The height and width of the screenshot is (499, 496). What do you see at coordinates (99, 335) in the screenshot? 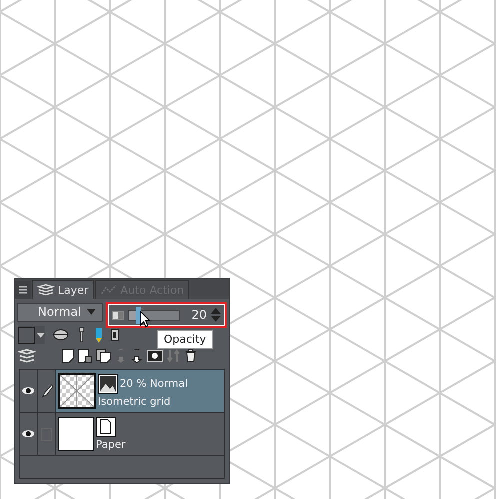
I see `pencil-icon` at bounding box center [99, 335].